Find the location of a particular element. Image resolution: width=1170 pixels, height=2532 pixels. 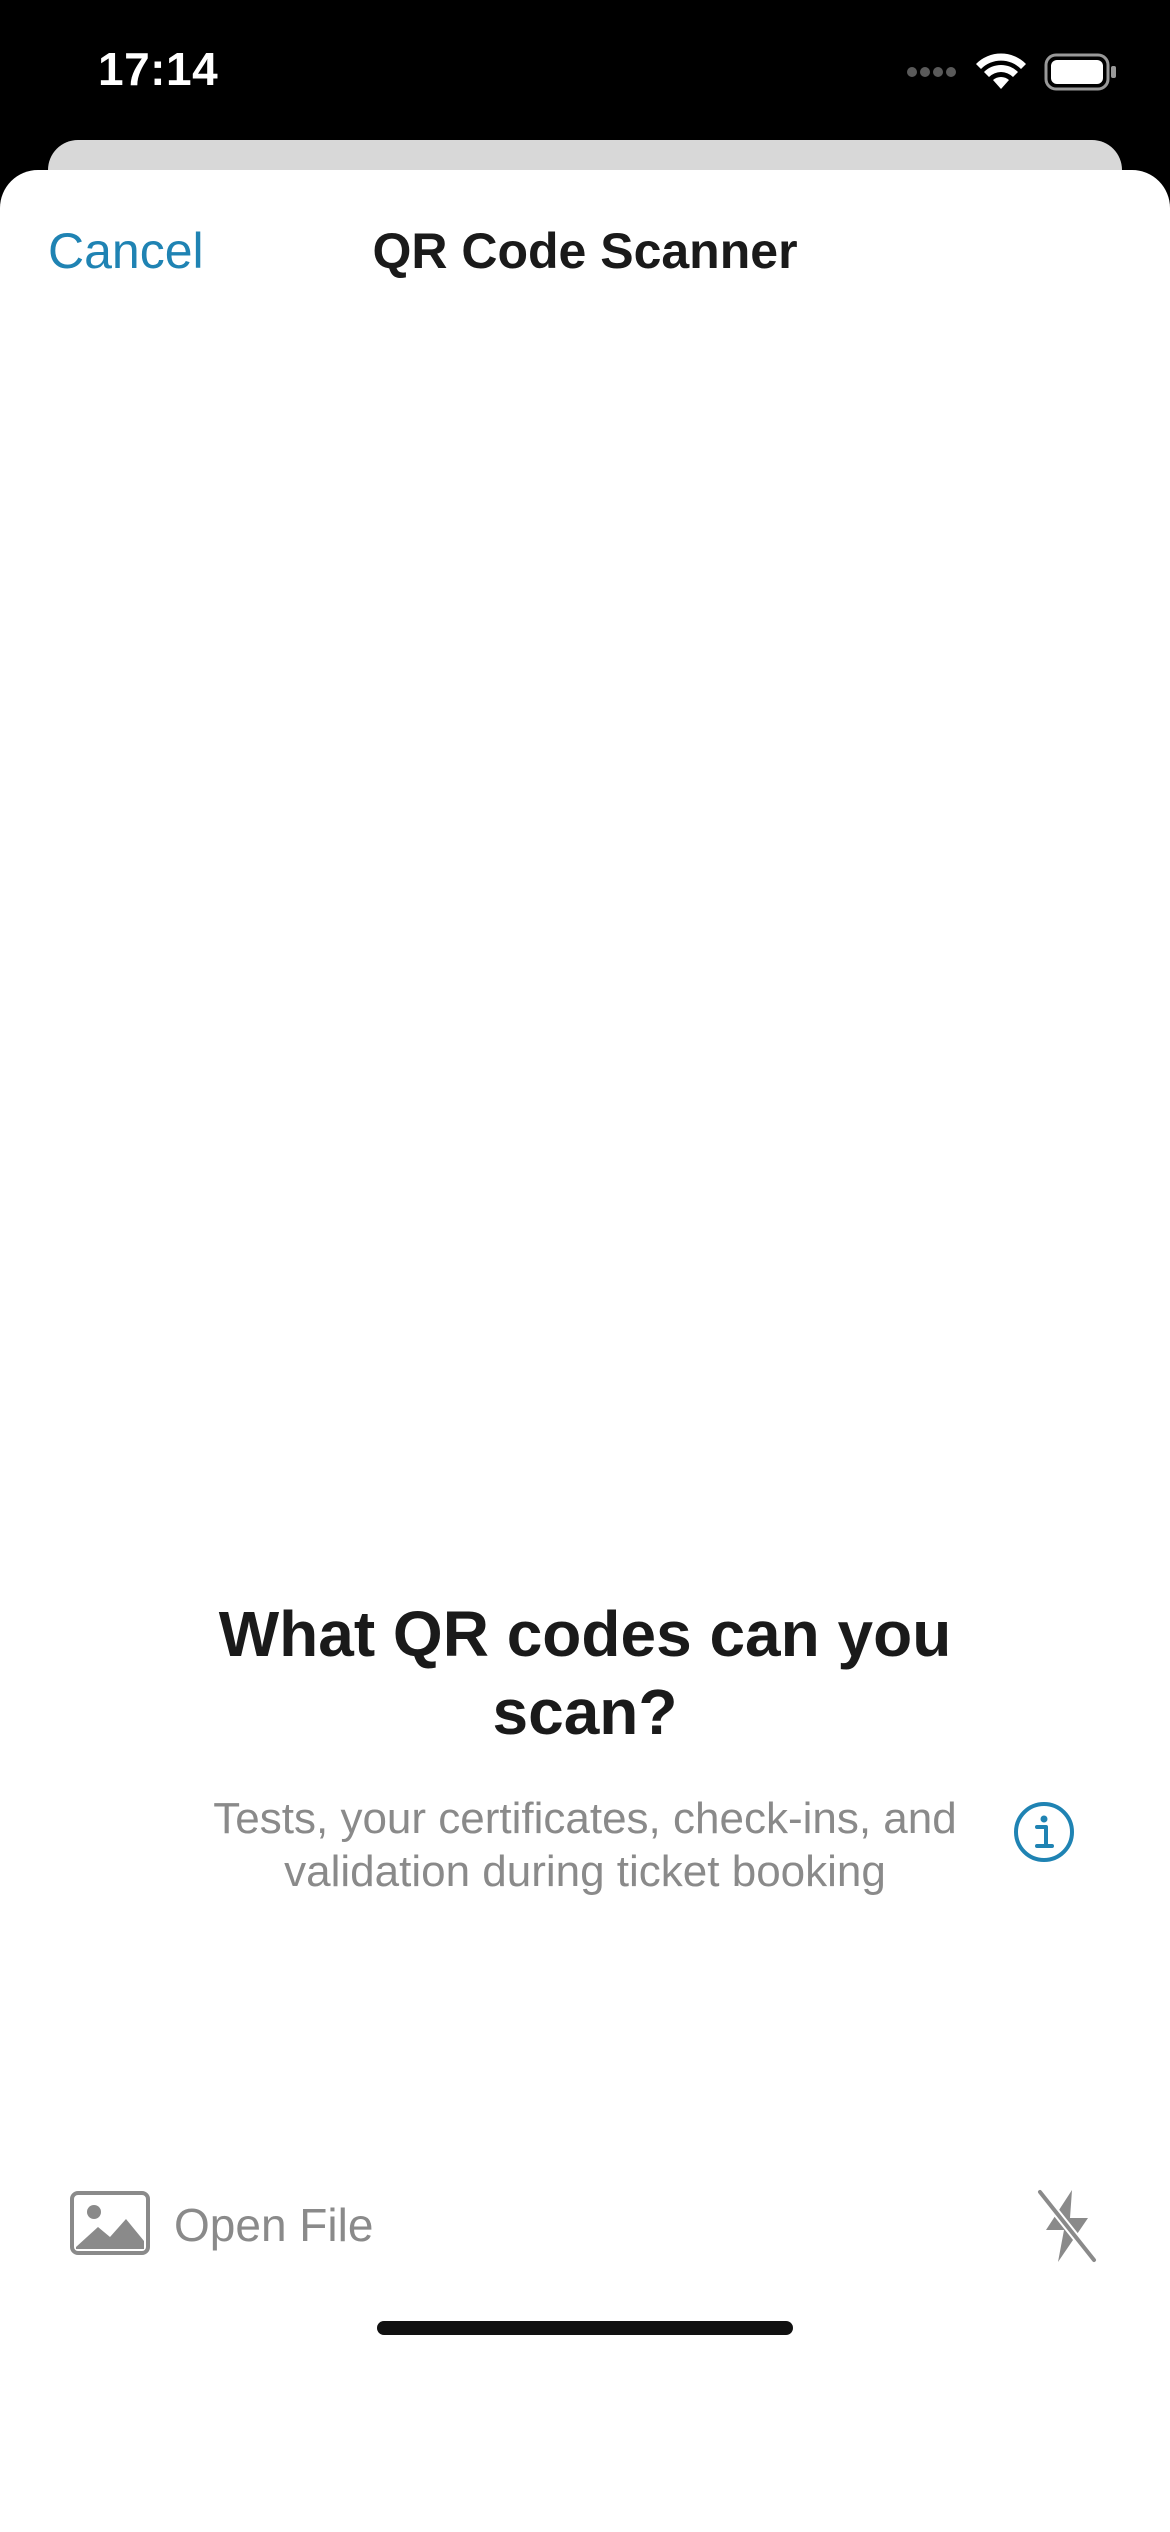

status-time: 17:14 is located at coordinates (158, 69).